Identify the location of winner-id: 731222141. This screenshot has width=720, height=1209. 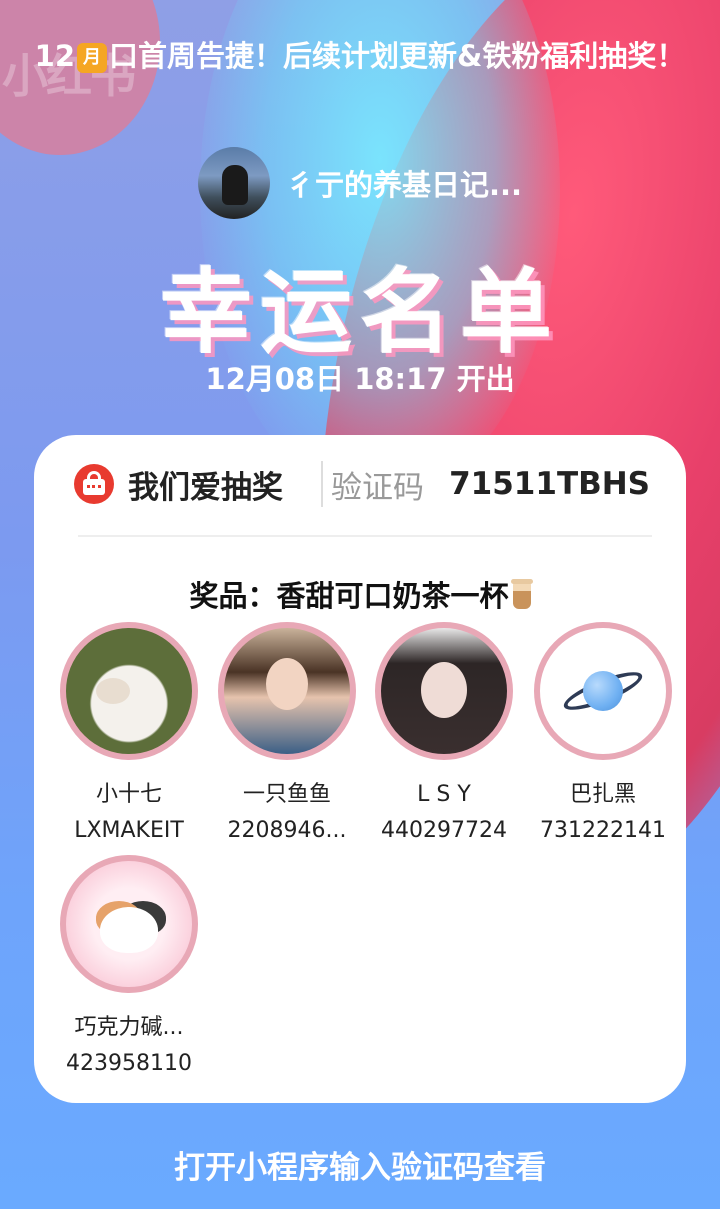
(603, 830).